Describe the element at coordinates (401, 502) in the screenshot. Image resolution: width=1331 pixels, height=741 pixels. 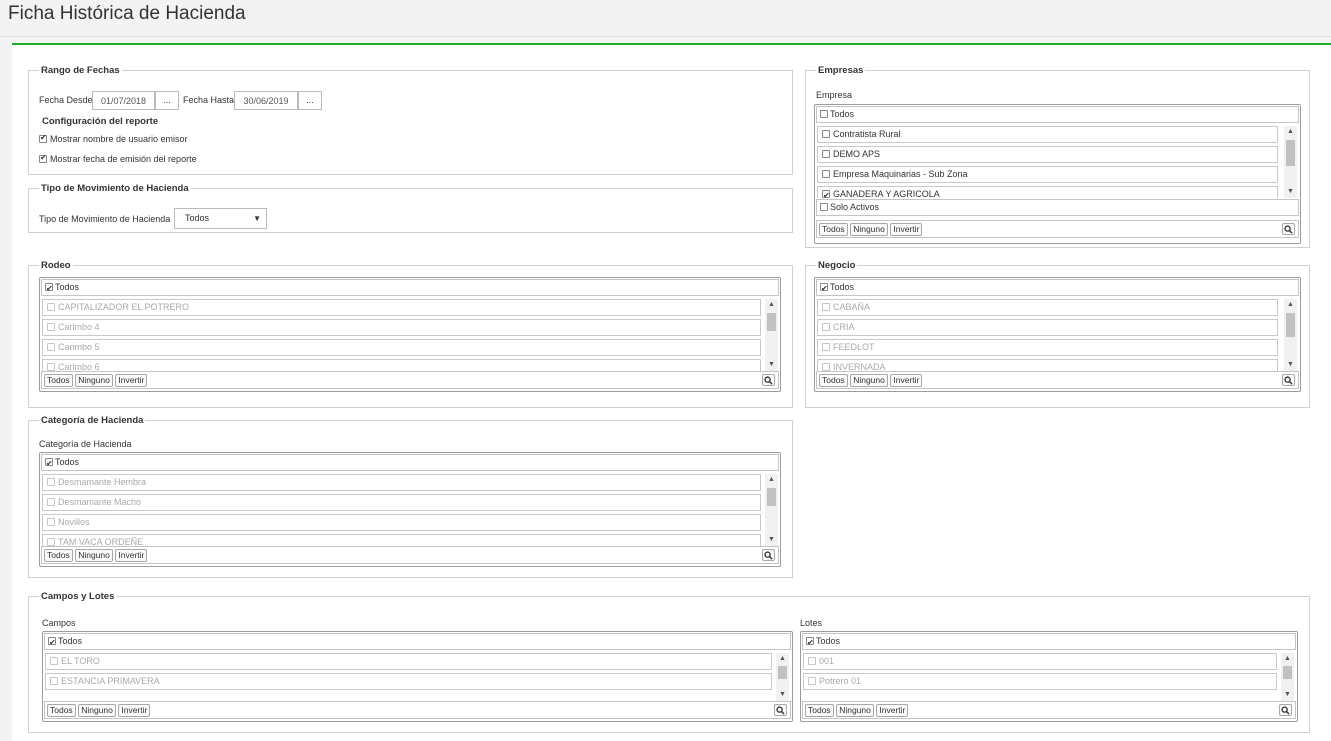
I see `categoria-item: Desmamante Macho` at that location.